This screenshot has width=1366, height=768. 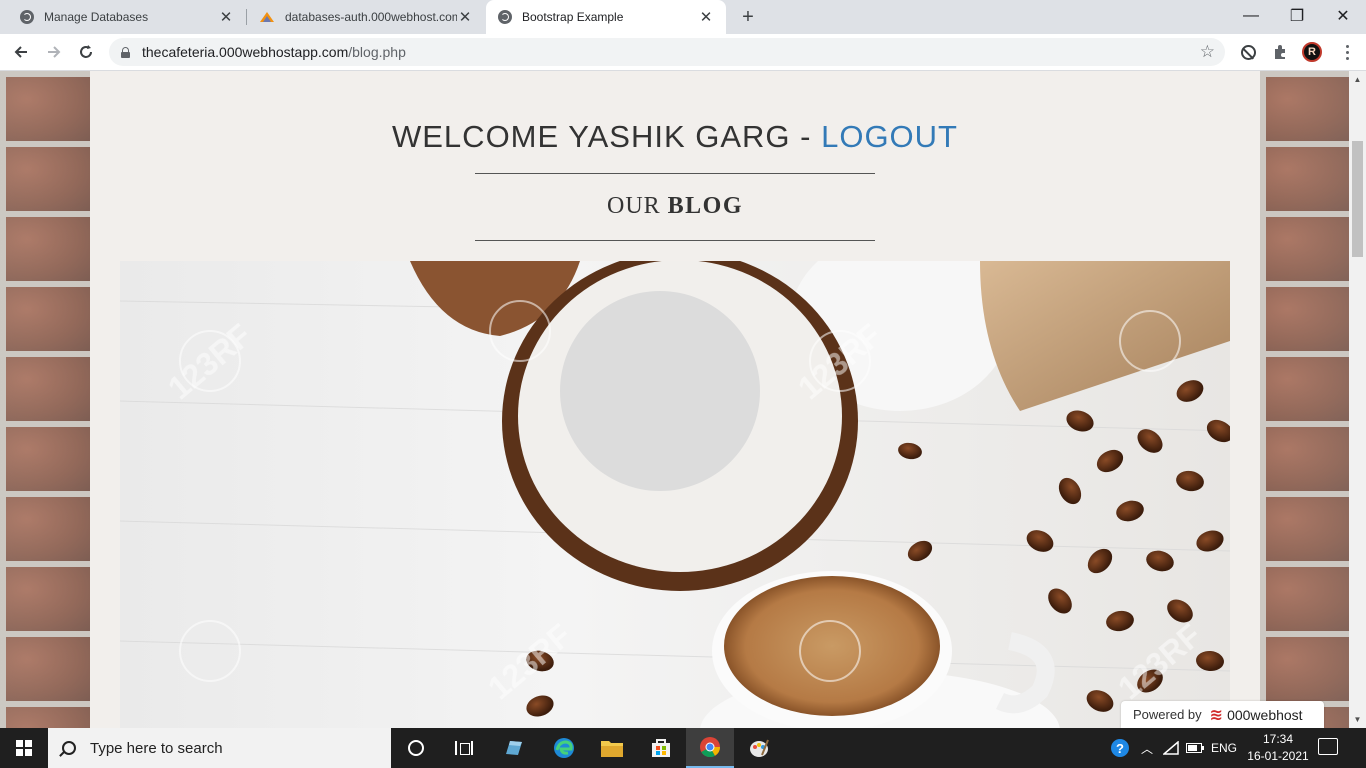 I want to click on avatar: R, so click(x=1312, y=52).